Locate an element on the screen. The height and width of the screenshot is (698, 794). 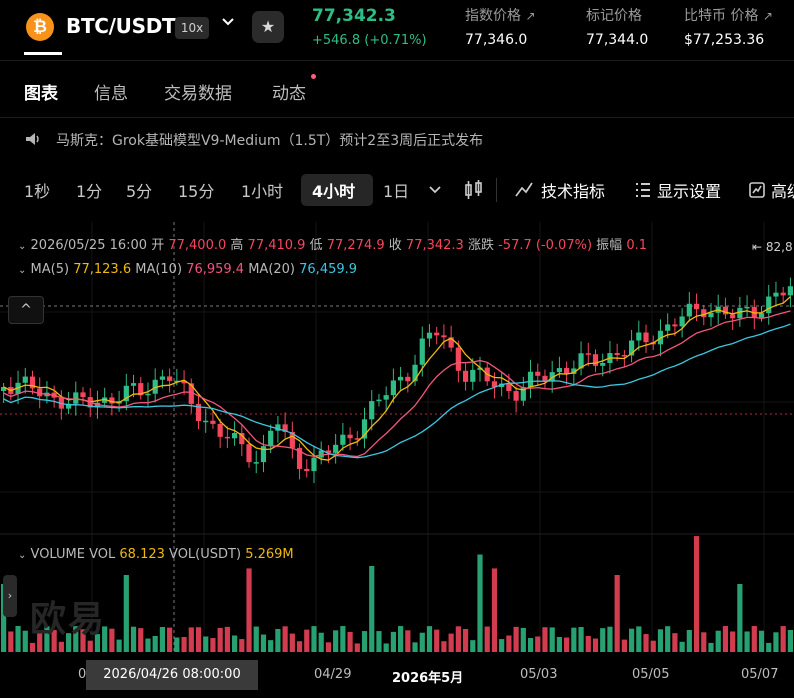
btc-price-label: 比特币 价格 ↗ is located at coordinates (728, 15).